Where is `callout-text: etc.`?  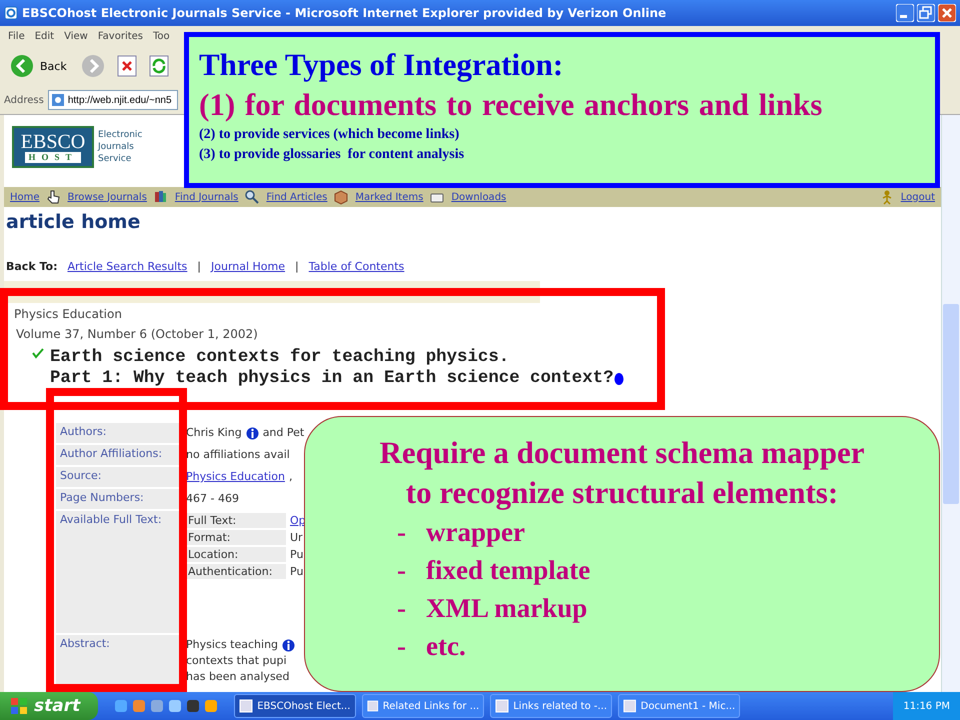 callout-text: etc. is located at coordinates (446, 646).